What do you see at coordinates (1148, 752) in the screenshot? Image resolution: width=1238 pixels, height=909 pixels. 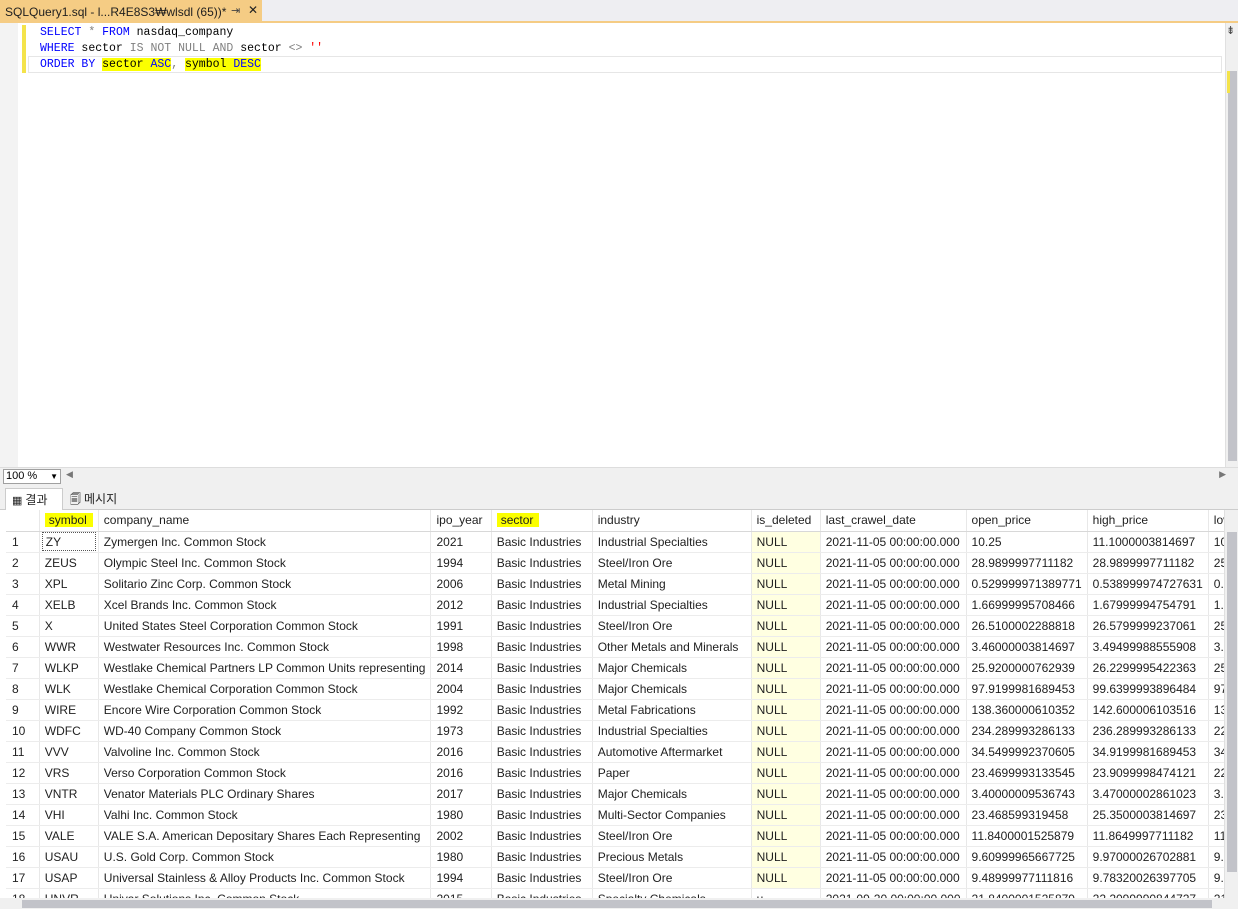 I see `table-cell: 34.9199981689453` at bounding box center [1148, 752].